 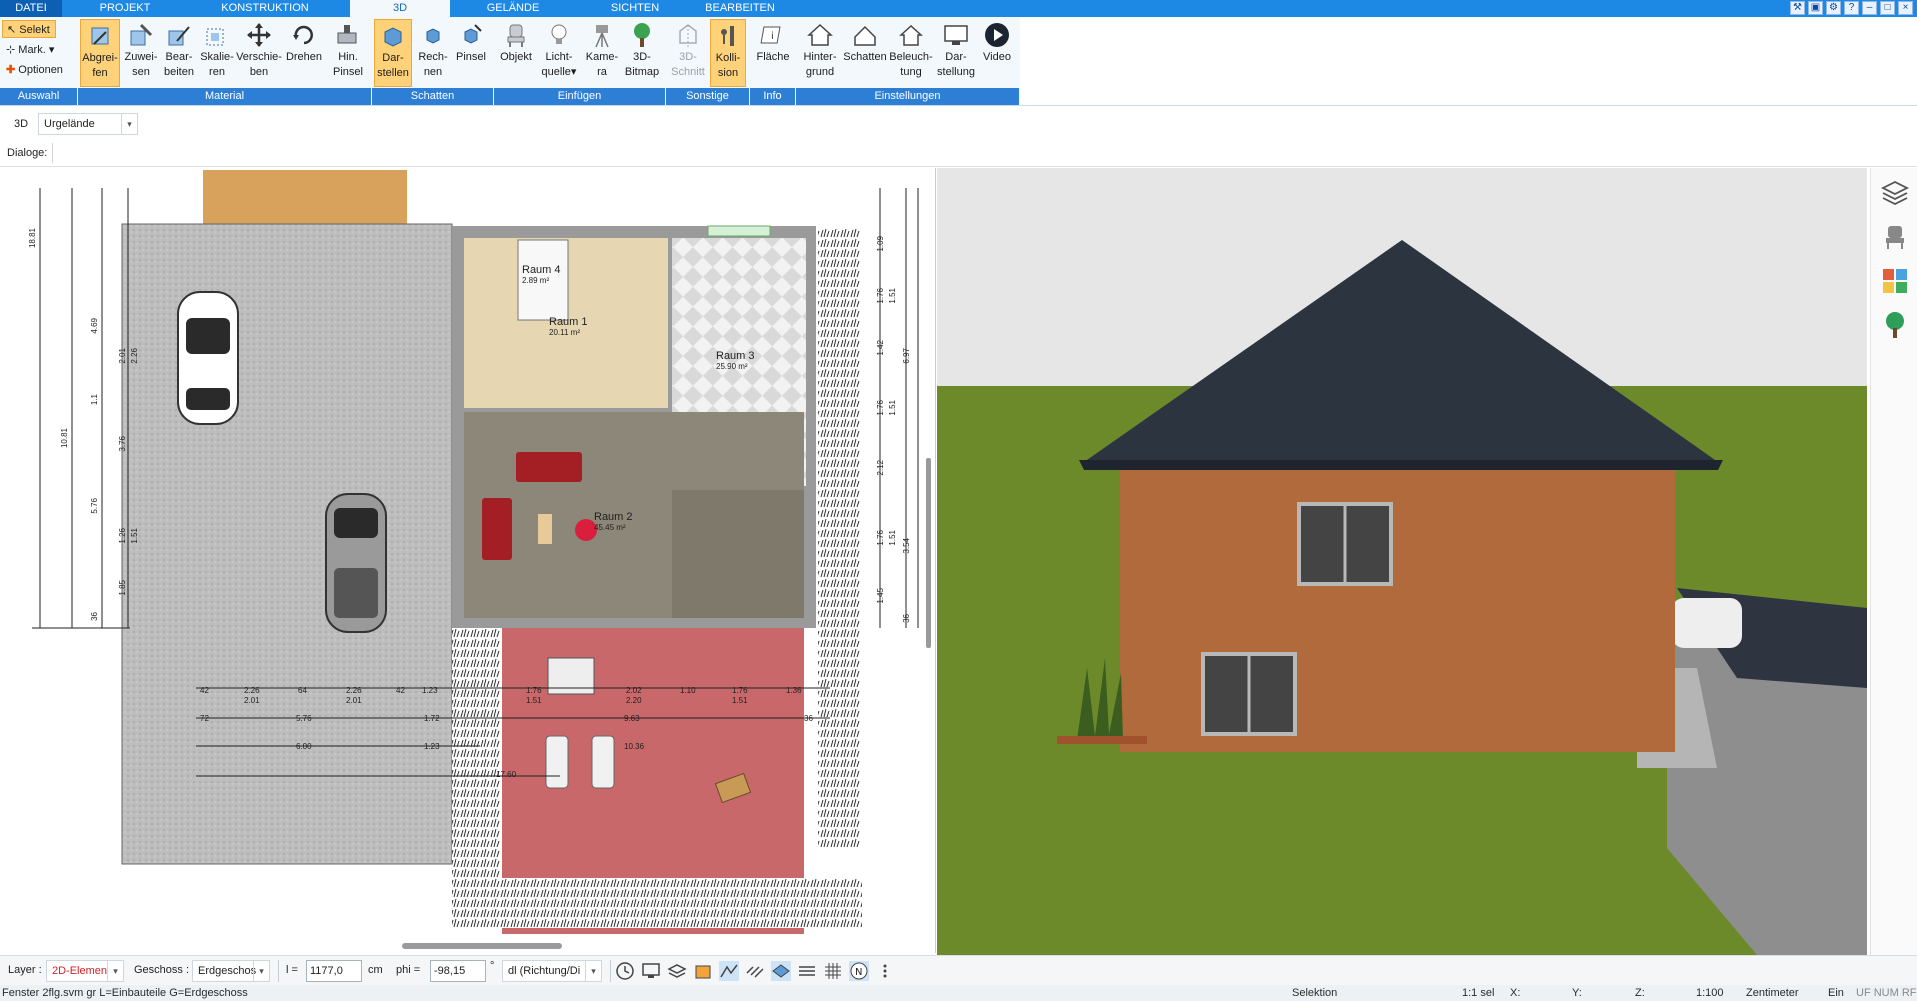 What do you see at coordinates (807, 971) in the screenshot?
I see `stack-icon` at bounding box center [807, 971].